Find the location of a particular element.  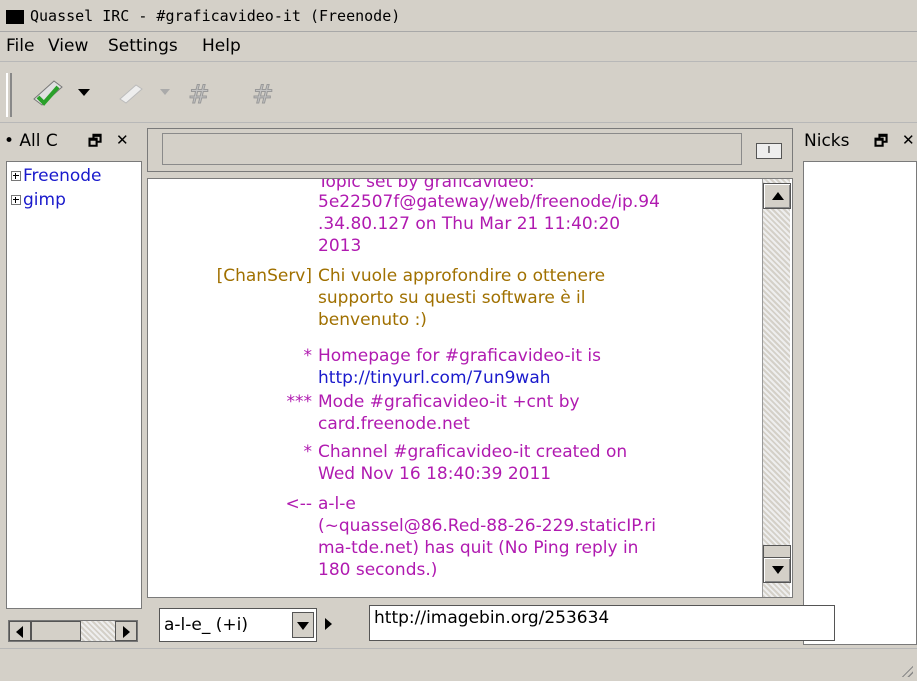

chat-list-header: • All C 🗗 ✕ is located at coordinates (70, 142).